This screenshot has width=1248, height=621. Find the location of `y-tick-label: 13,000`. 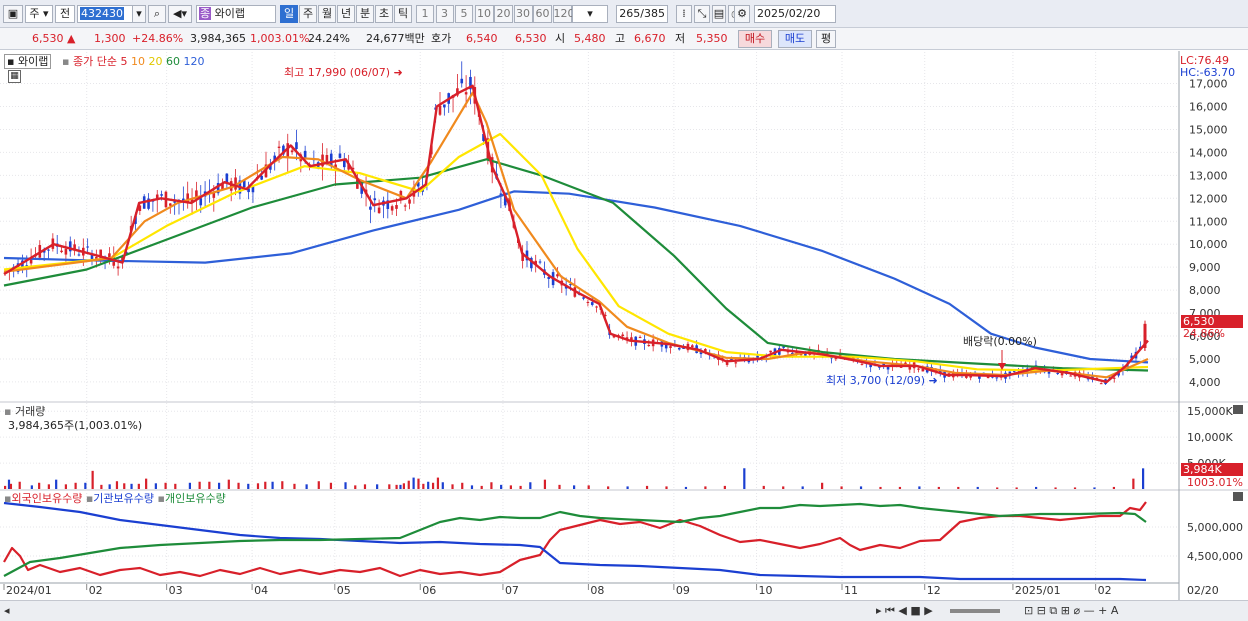

y-tick-label: 13,000 is located at coordinates (1208, 175).